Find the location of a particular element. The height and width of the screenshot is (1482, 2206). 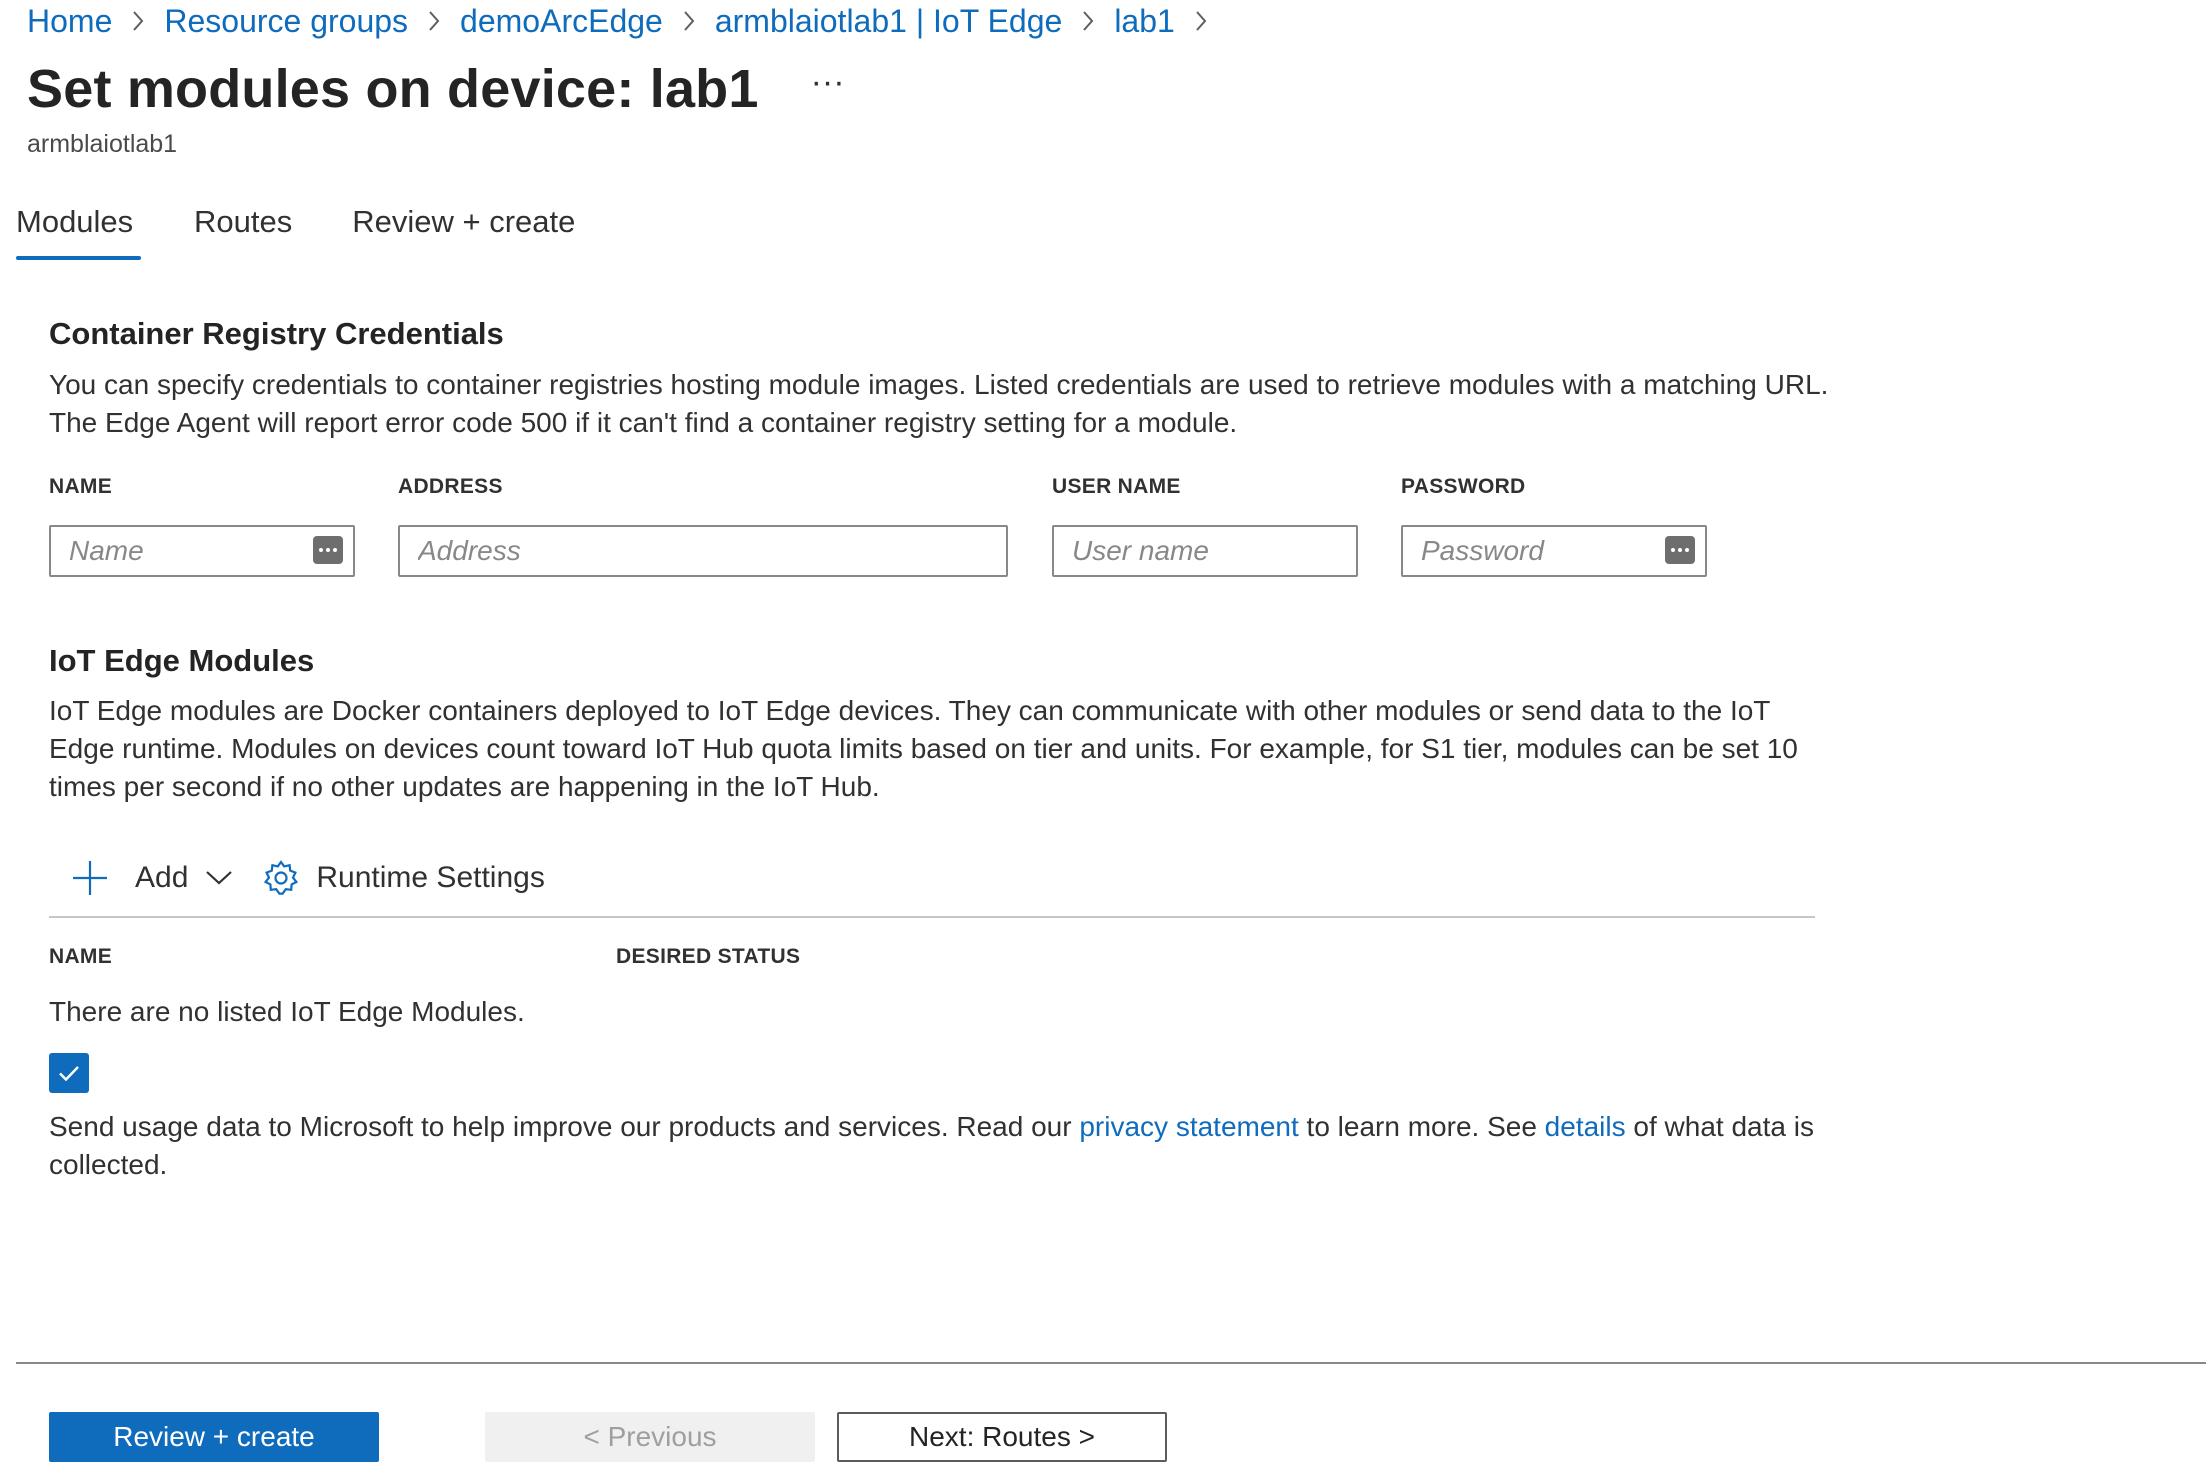

column-header-name: NAME is located at coordinates (80, 957).